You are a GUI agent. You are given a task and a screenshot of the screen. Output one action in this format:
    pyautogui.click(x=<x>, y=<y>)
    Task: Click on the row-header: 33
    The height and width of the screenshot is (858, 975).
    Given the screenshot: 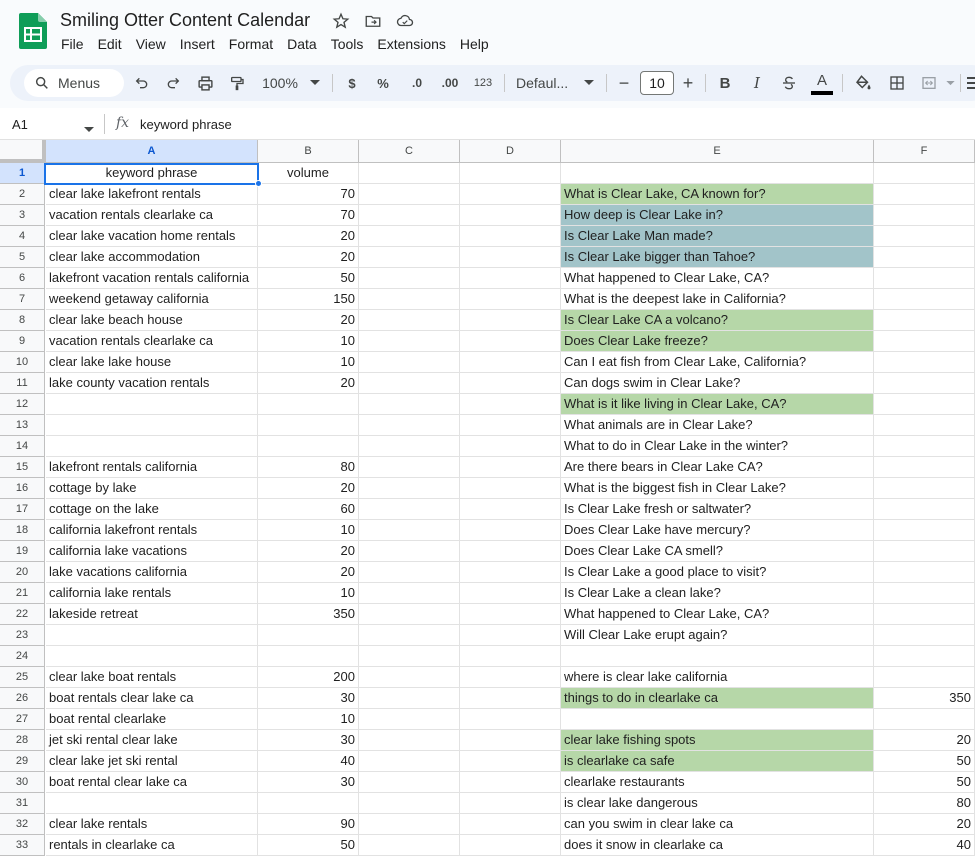 What is the action you would take?
    pyautogui.click(x=22, y=845)
    